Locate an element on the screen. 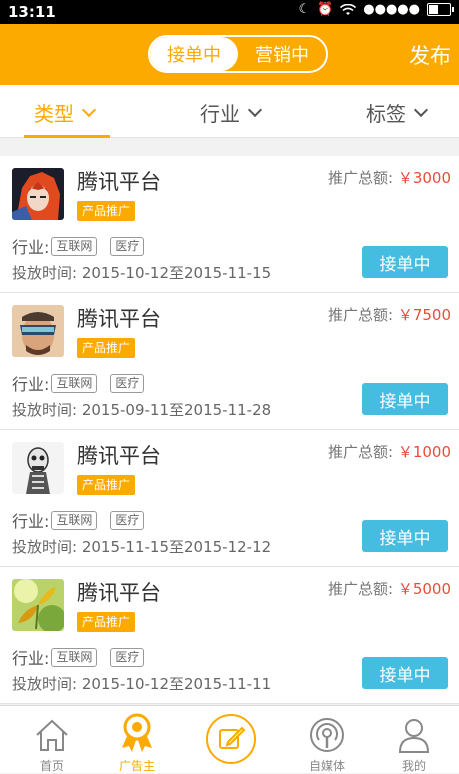  period-text: 投放时间: 2015-09-11至2015-11-28 is located at coordinates (142, 410).